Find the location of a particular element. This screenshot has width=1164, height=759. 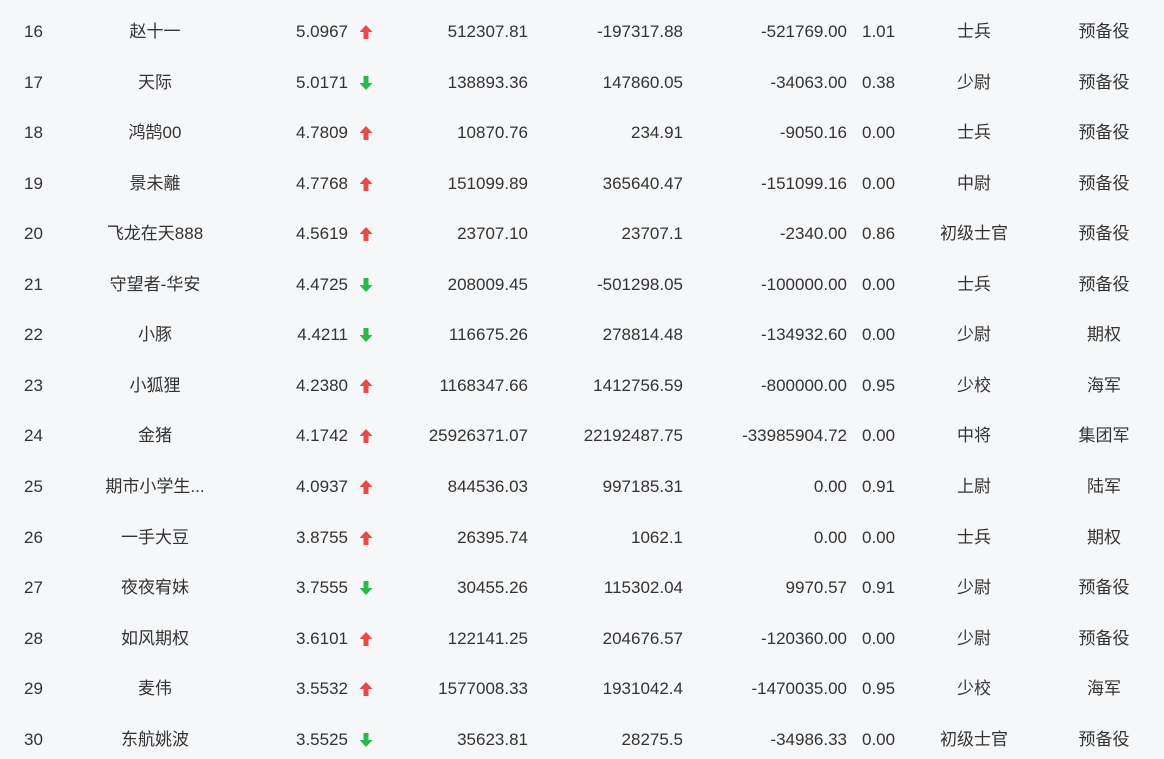

level-cell: 少校 is located at coordinates (974, 689).